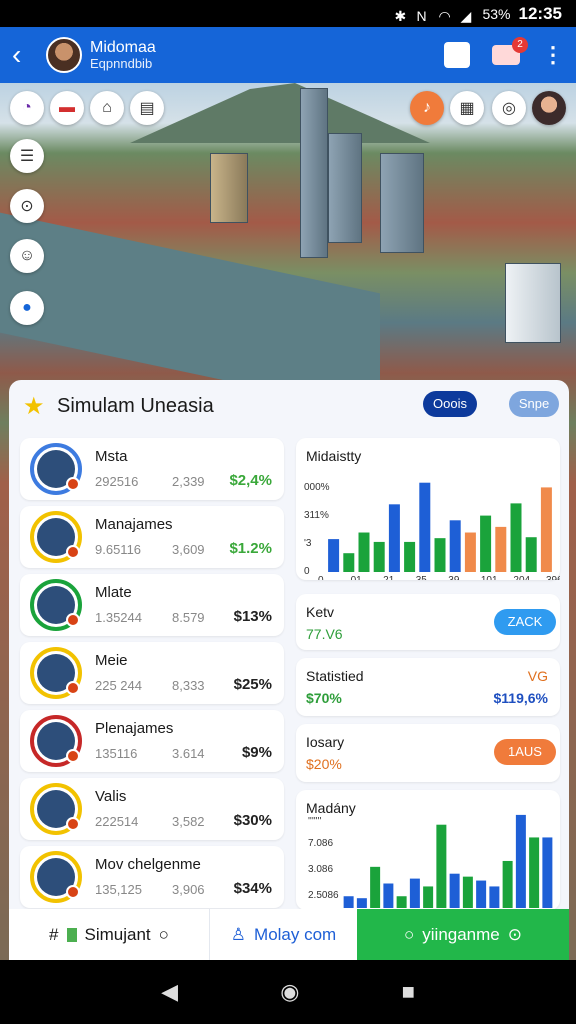 The height and width of the screenshot is (1024, 576). What do you see at coordinates (335, 676) in the screenshot?
I see `stats-title: Statistied` at bounding box center [335, 676].